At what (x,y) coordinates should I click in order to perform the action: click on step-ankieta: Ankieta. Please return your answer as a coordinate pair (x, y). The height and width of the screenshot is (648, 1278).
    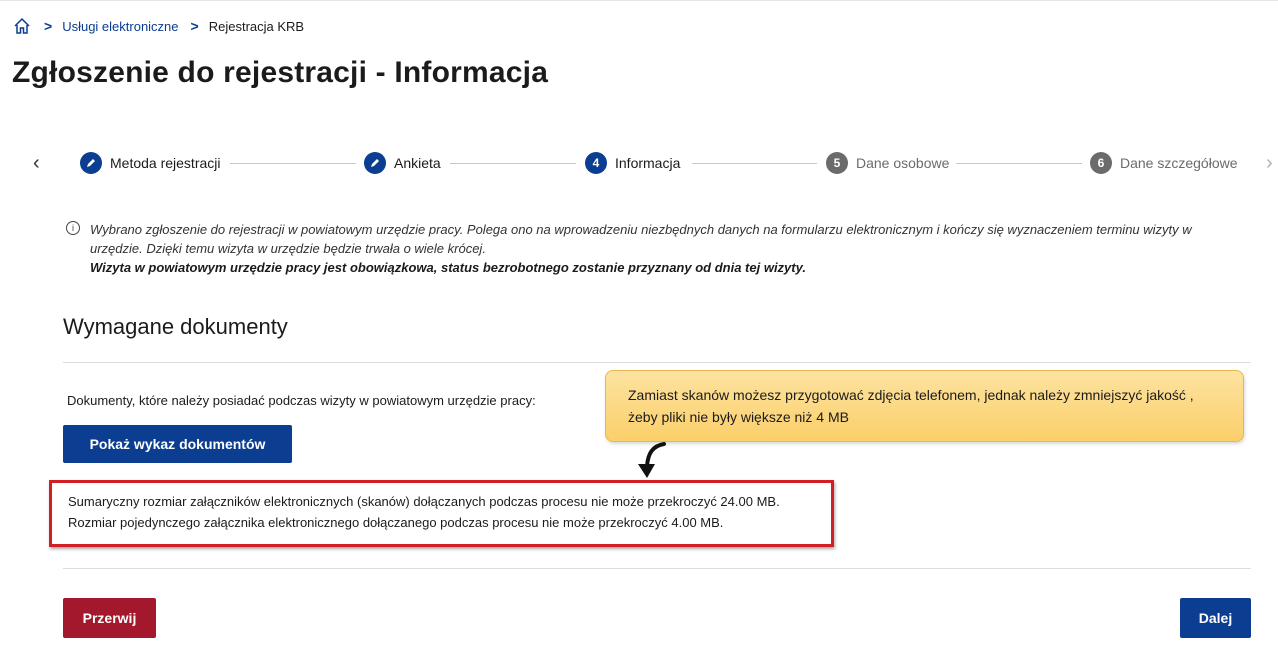
    Looking at the image, I should click on (402, 163).